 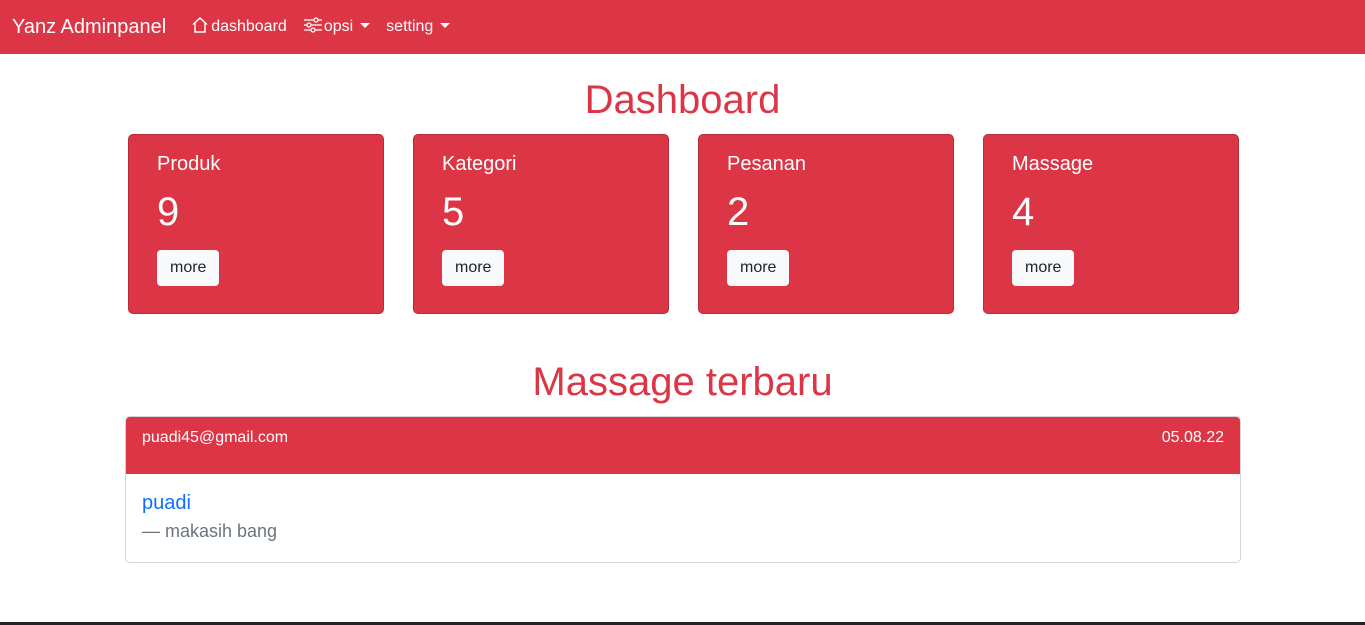 What do you see at coordinates (1111, 224) in the screenshot?
I see `stat-card-massage: Massage 4 more` at bounding box center [1111, 224].